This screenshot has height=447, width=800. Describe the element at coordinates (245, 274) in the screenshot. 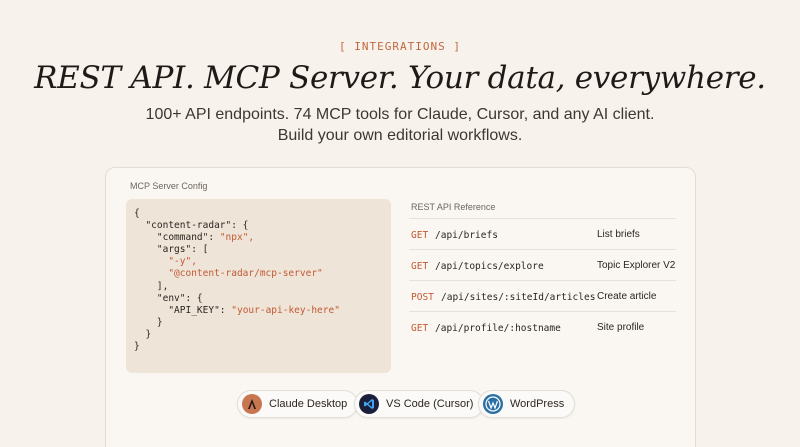

I see `code-line: "@content-radar/mcp-server"` at that location.